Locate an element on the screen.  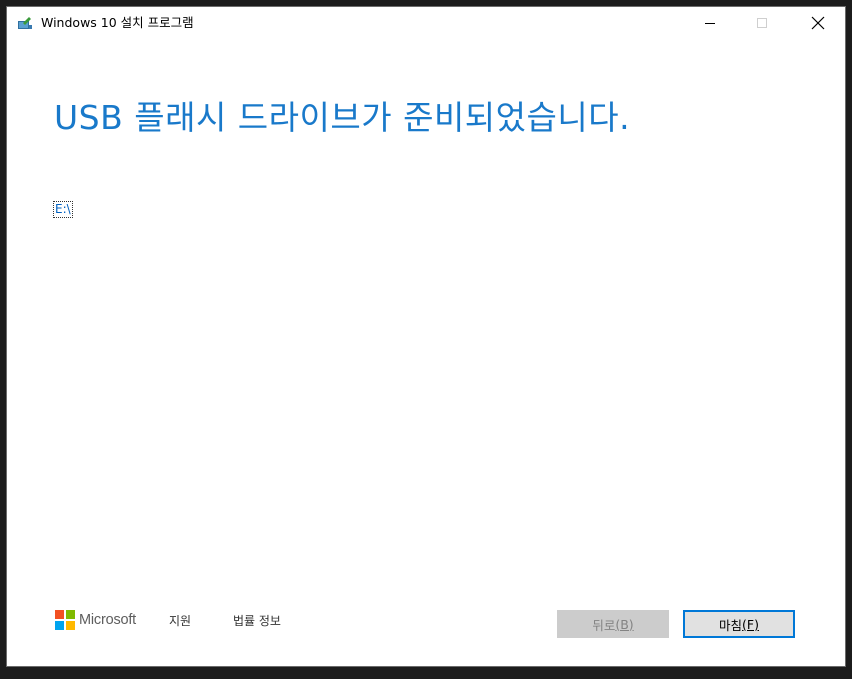
back-button-label: 뒤로 is located at coordinates (604, 625).